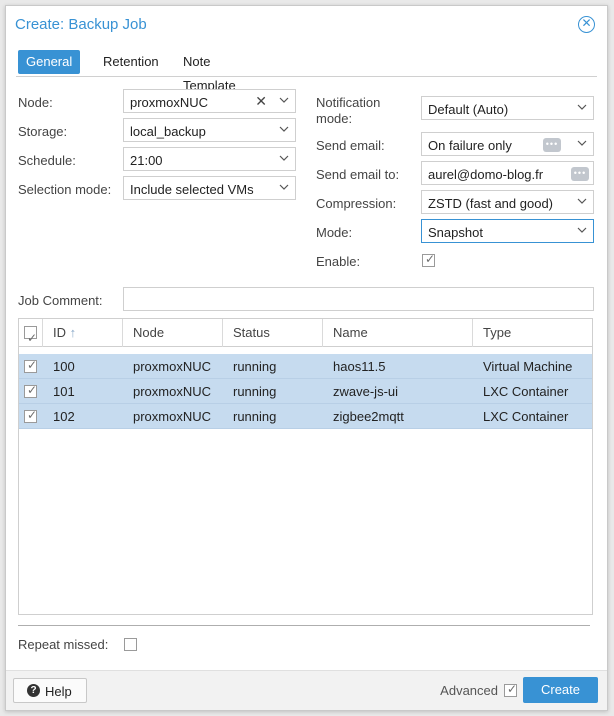 The width and height of the screenshot is (614, 716). What do you see at coordinates (334, 232) in the screenshot?
I see `mode-label: Mode:` at bounding box center [334, 232].